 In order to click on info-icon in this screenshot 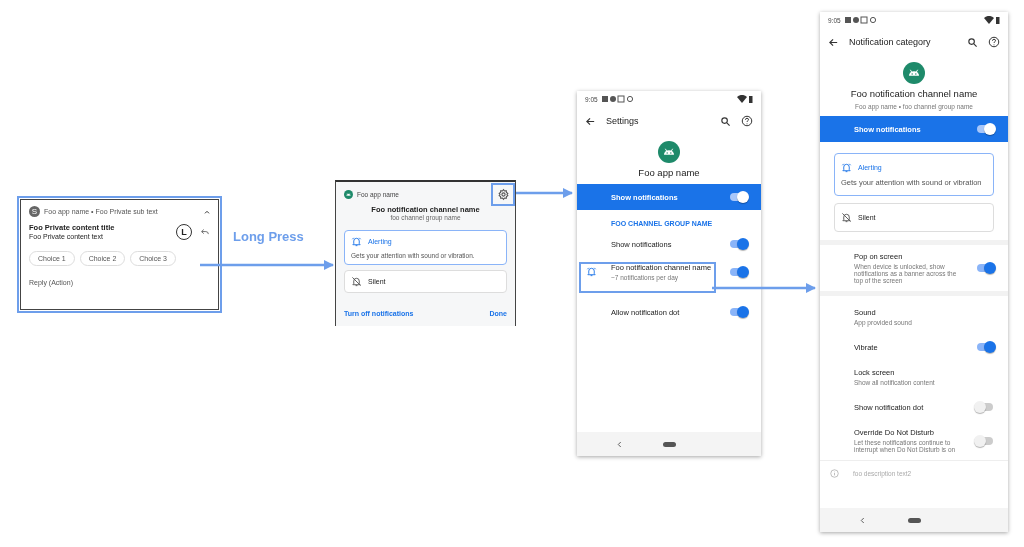, I will do `click(834, 473)`.